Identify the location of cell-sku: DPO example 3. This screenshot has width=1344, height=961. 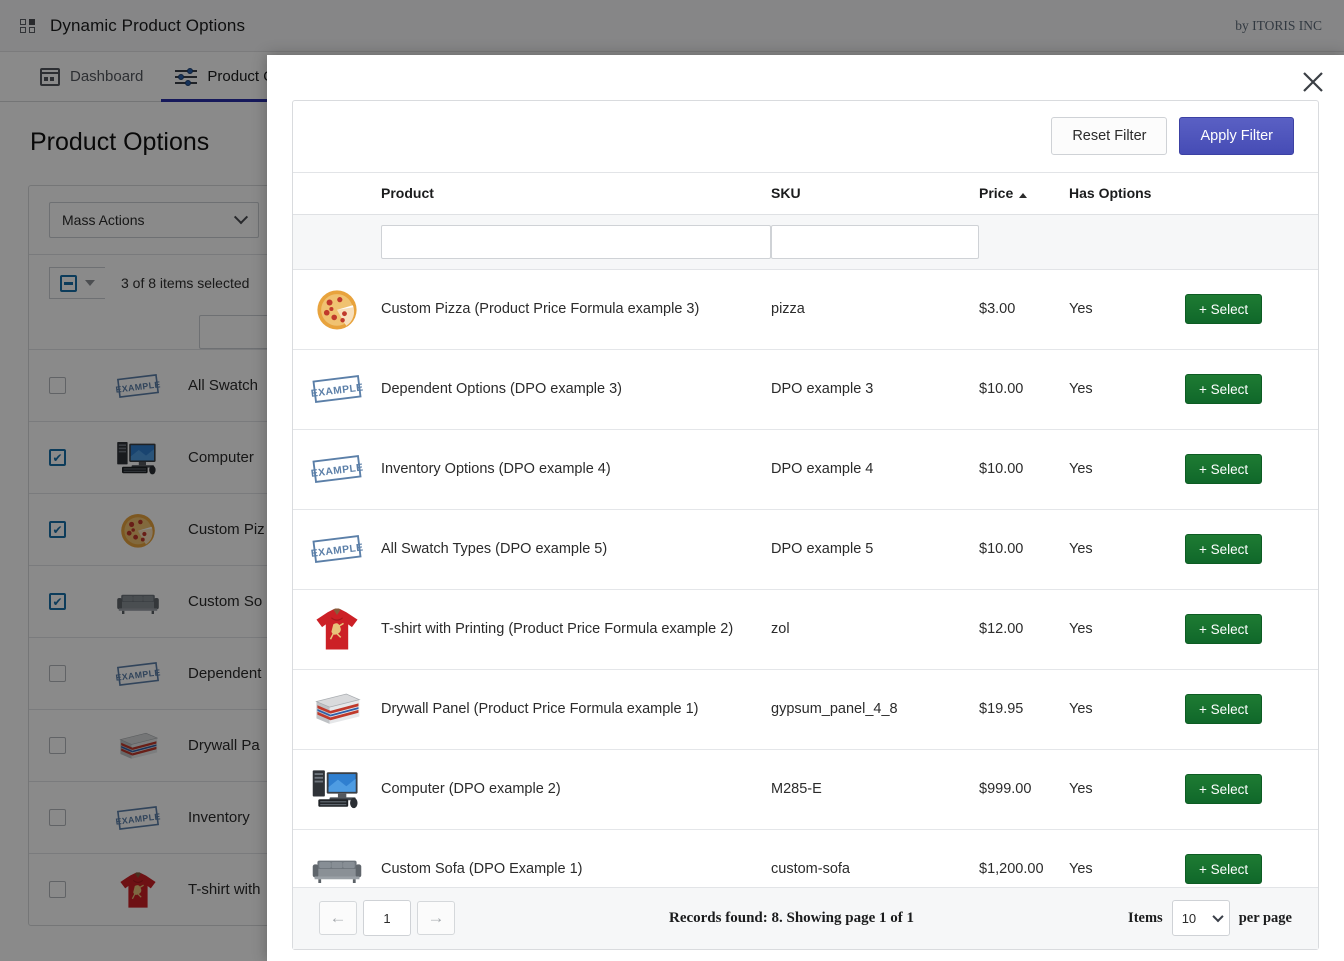
(875, 389).